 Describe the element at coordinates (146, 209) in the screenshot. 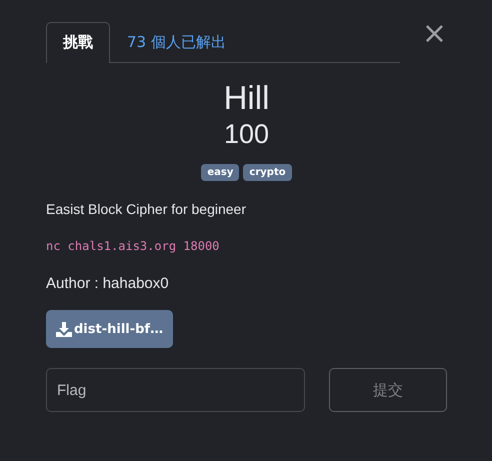

I see `challenge-description: Easist Block Cipher for begineer` at that location.